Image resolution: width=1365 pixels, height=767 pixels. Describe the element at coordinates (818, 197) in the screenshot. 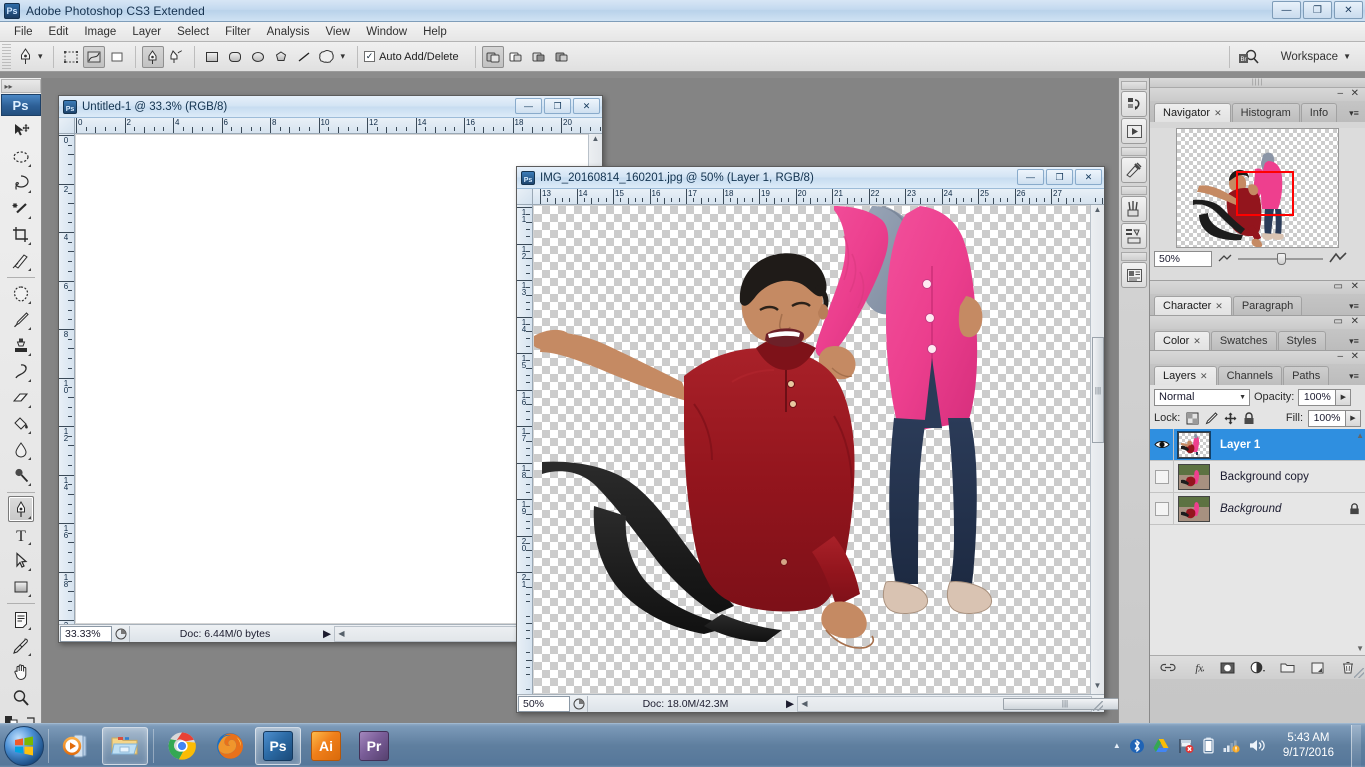

I see `horizontal-ruler-img: 13 14 15 16 17 18 19 20 21 22 23 24 25 26 27` at that location.